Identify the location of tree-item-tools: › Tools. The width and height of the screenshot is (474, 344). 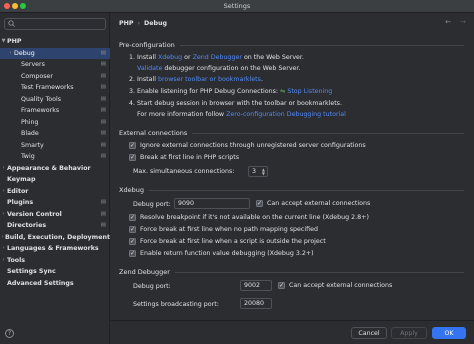
(55, 261).